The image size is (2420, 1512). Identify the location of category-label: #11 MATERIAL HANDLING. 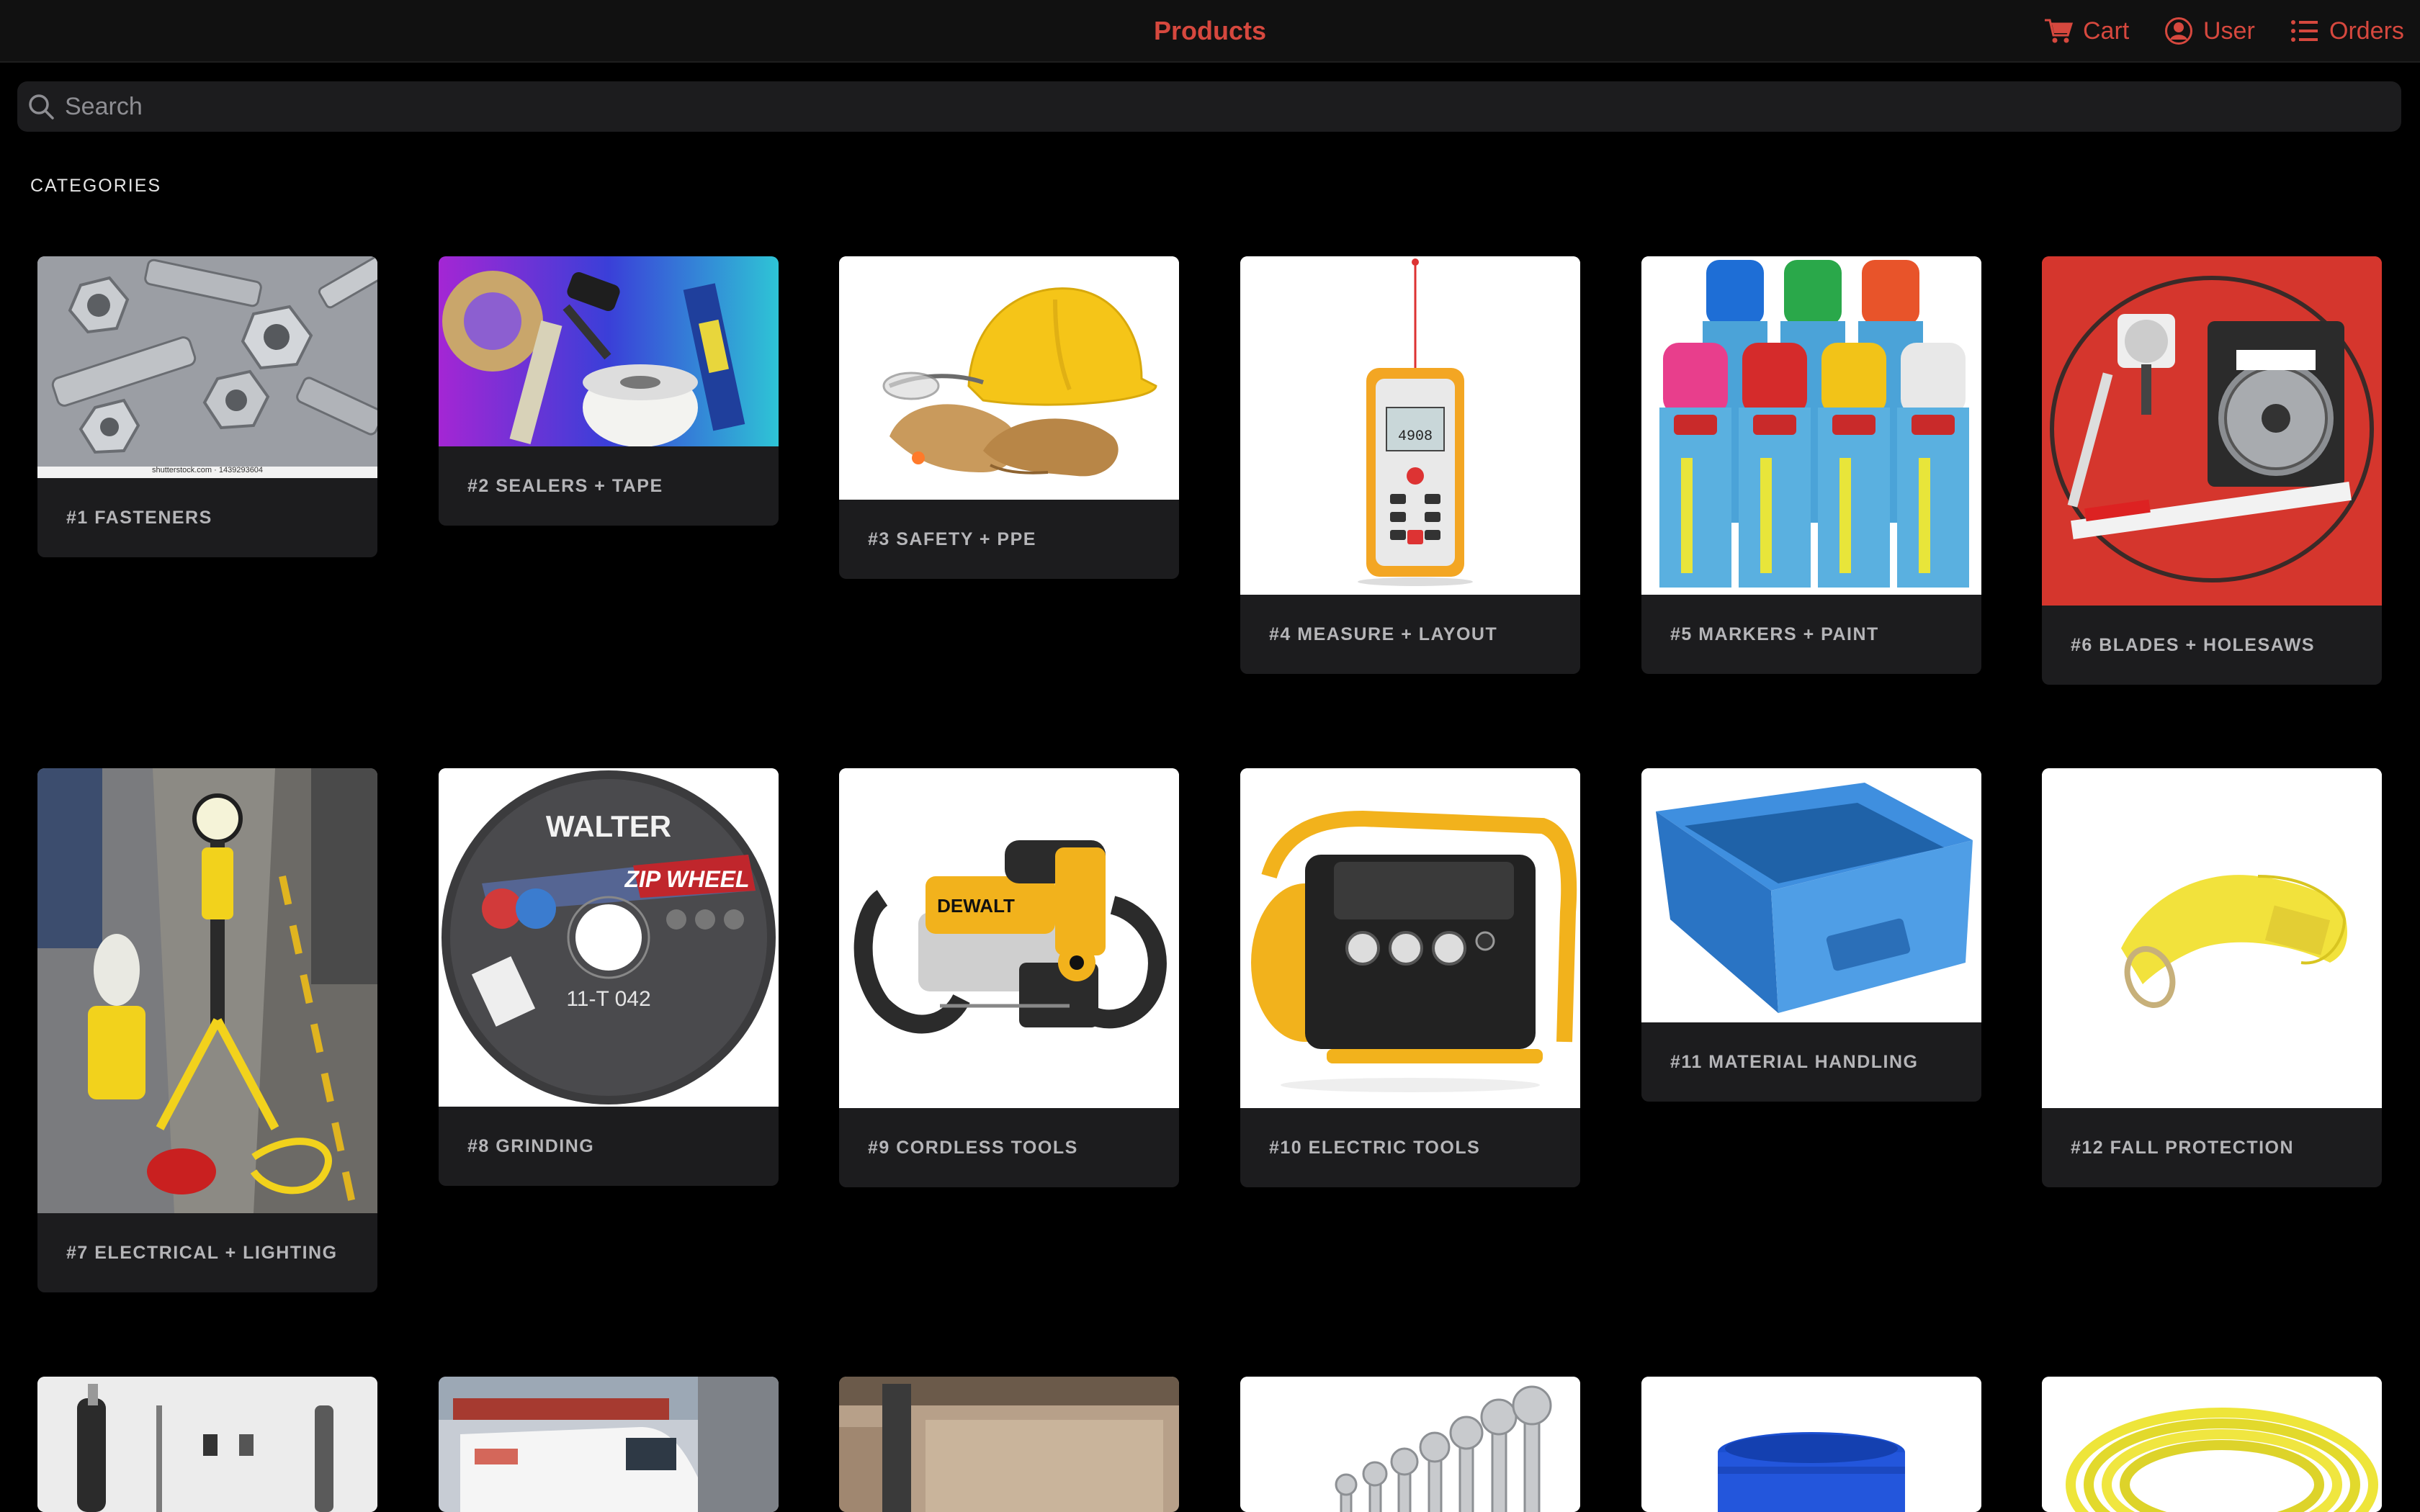
(1795, 1061).